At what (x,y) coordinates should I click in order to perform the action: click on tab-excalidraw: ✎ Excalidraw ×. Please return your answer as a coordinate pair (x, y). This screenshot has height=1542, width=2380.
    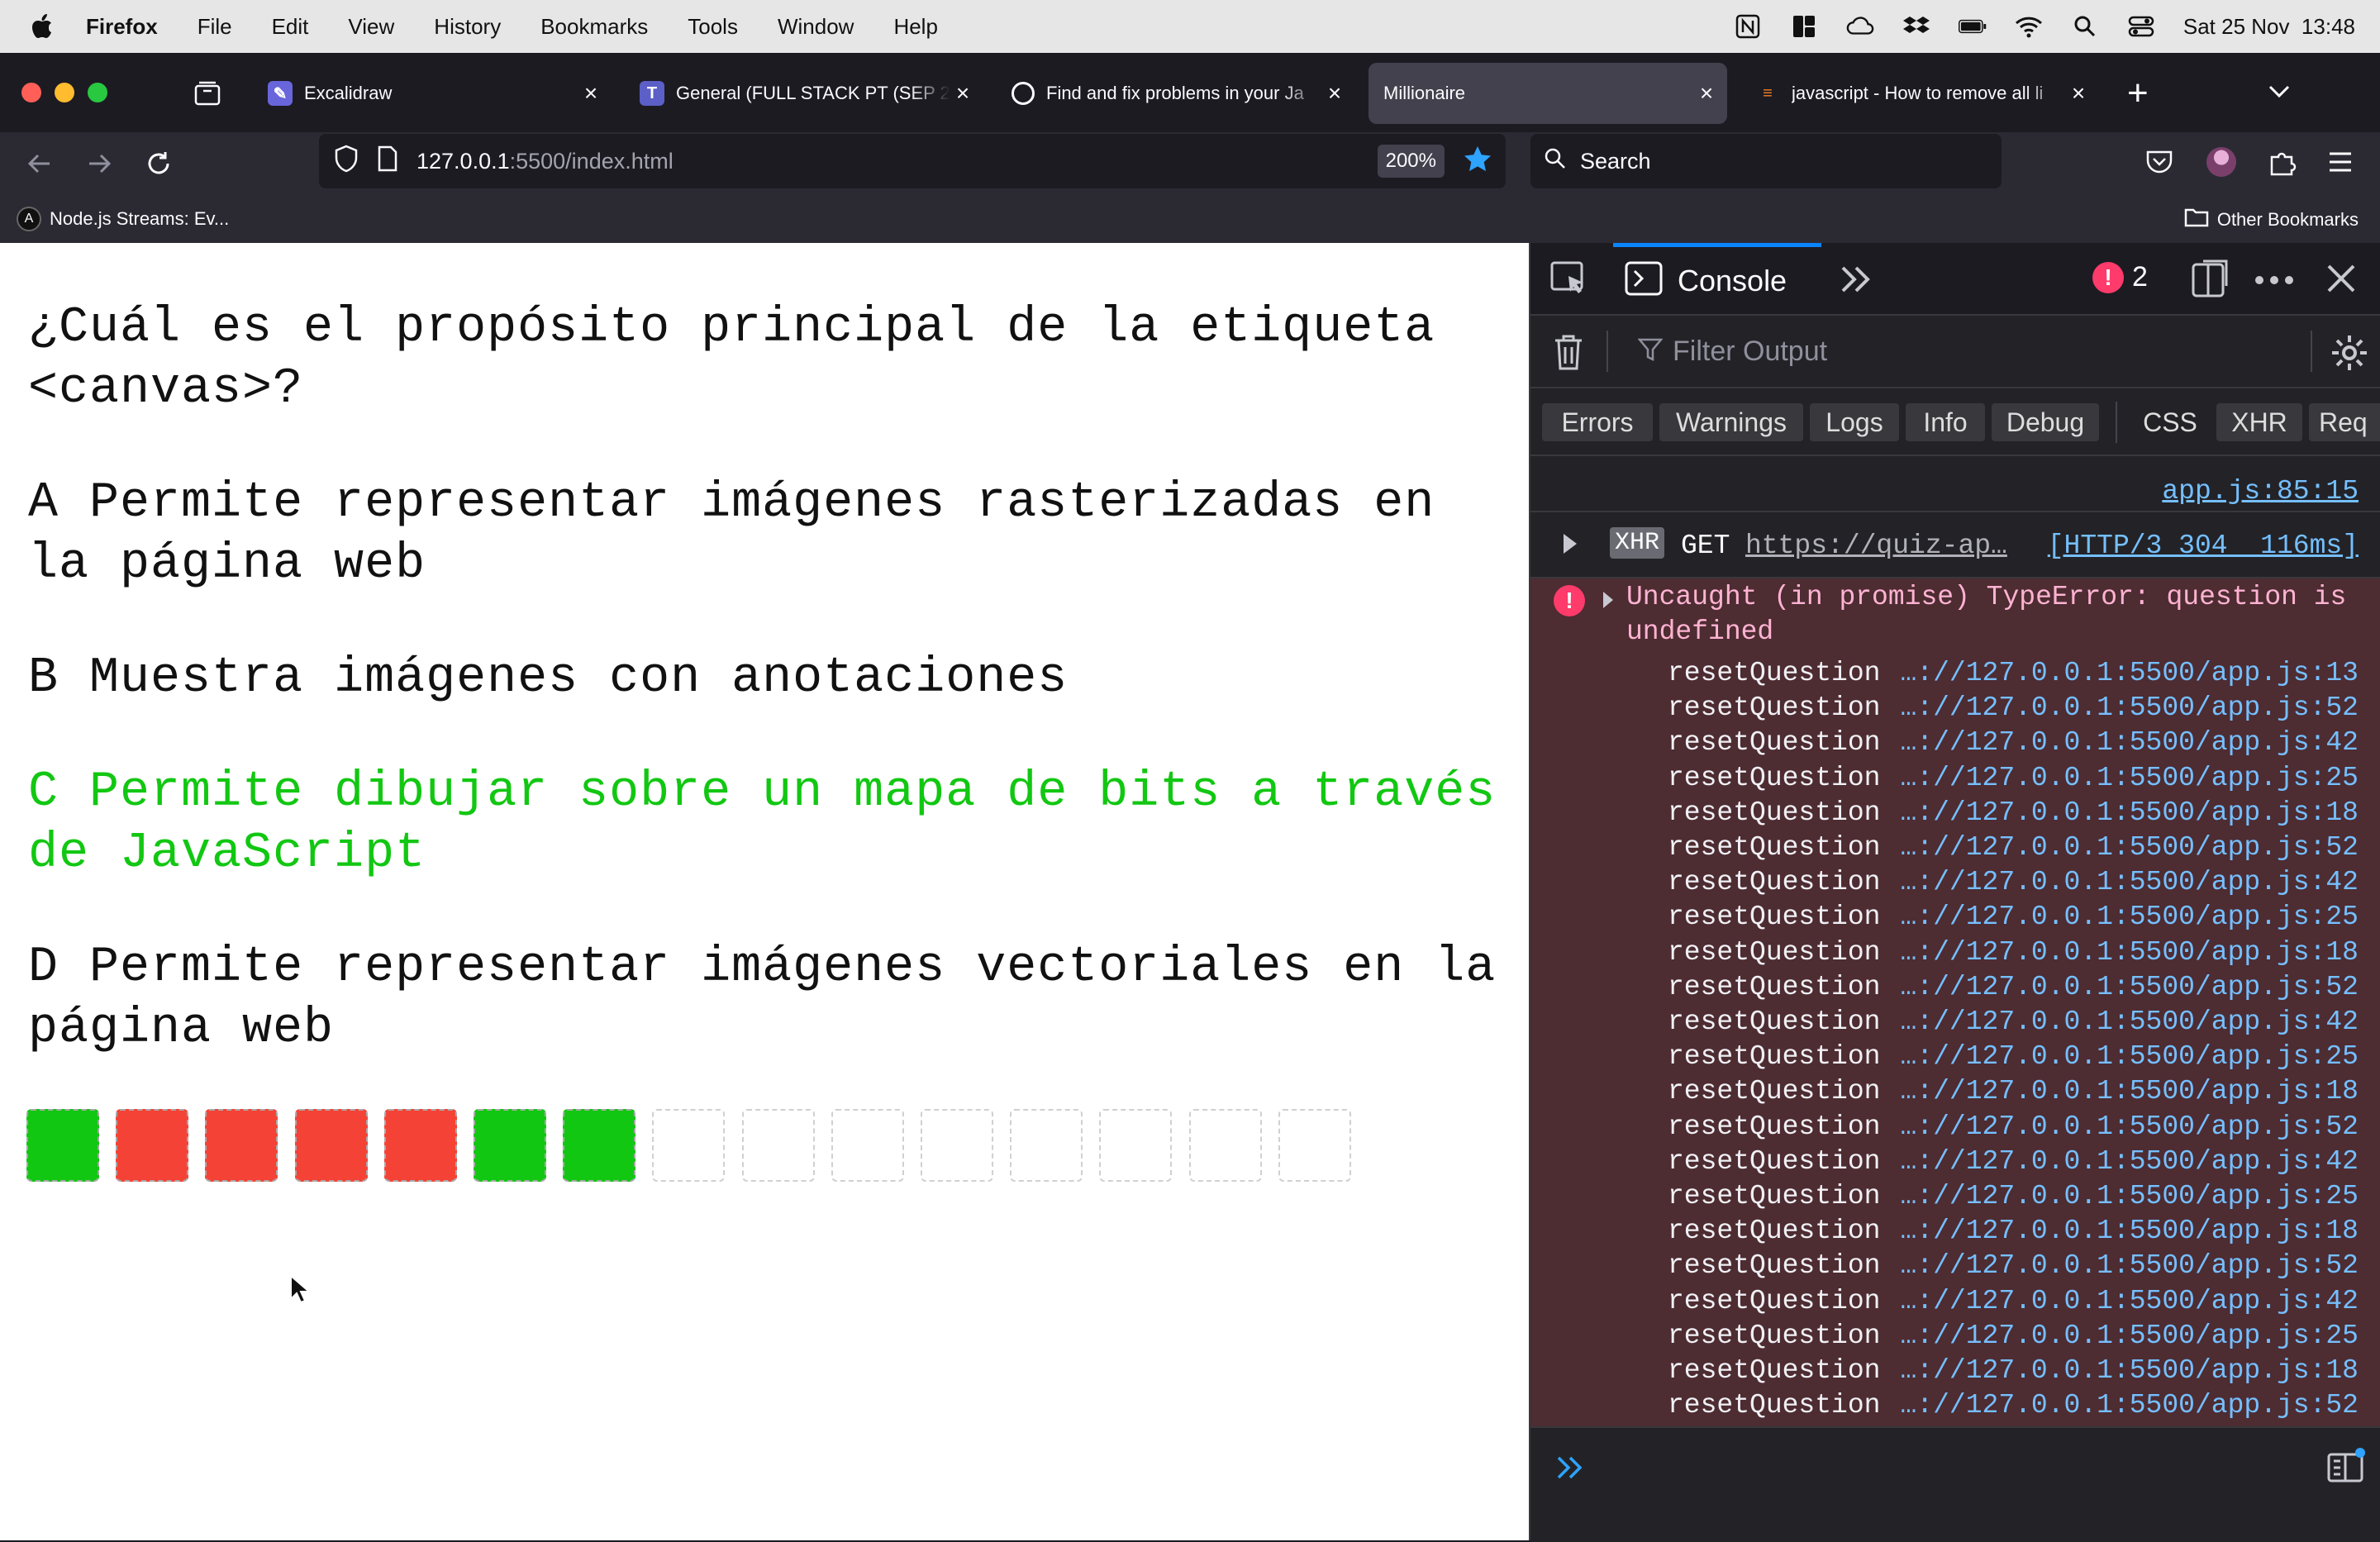
    Looking at the image, I should click on (432, 93).